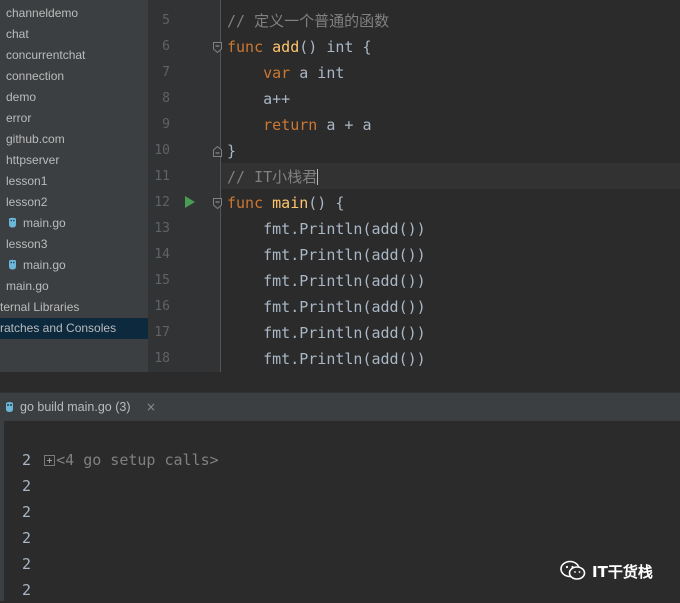 The width and height of the screenshot is (680, 603). Describe the element at coordinates (190, 202) in the screenshot. I see `run-main-icon` at that location.